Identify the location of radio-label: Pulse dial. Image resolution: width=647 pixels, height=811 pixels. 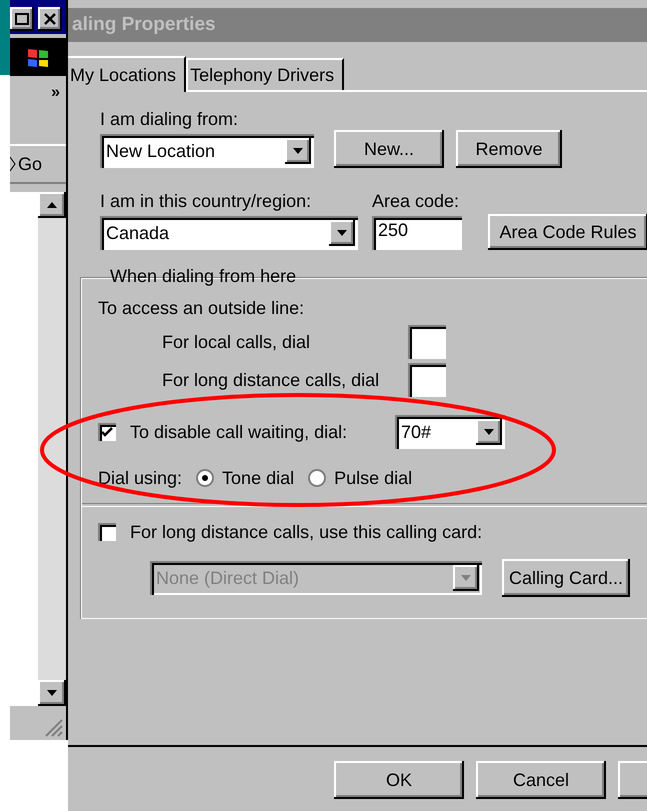
(373, 478).